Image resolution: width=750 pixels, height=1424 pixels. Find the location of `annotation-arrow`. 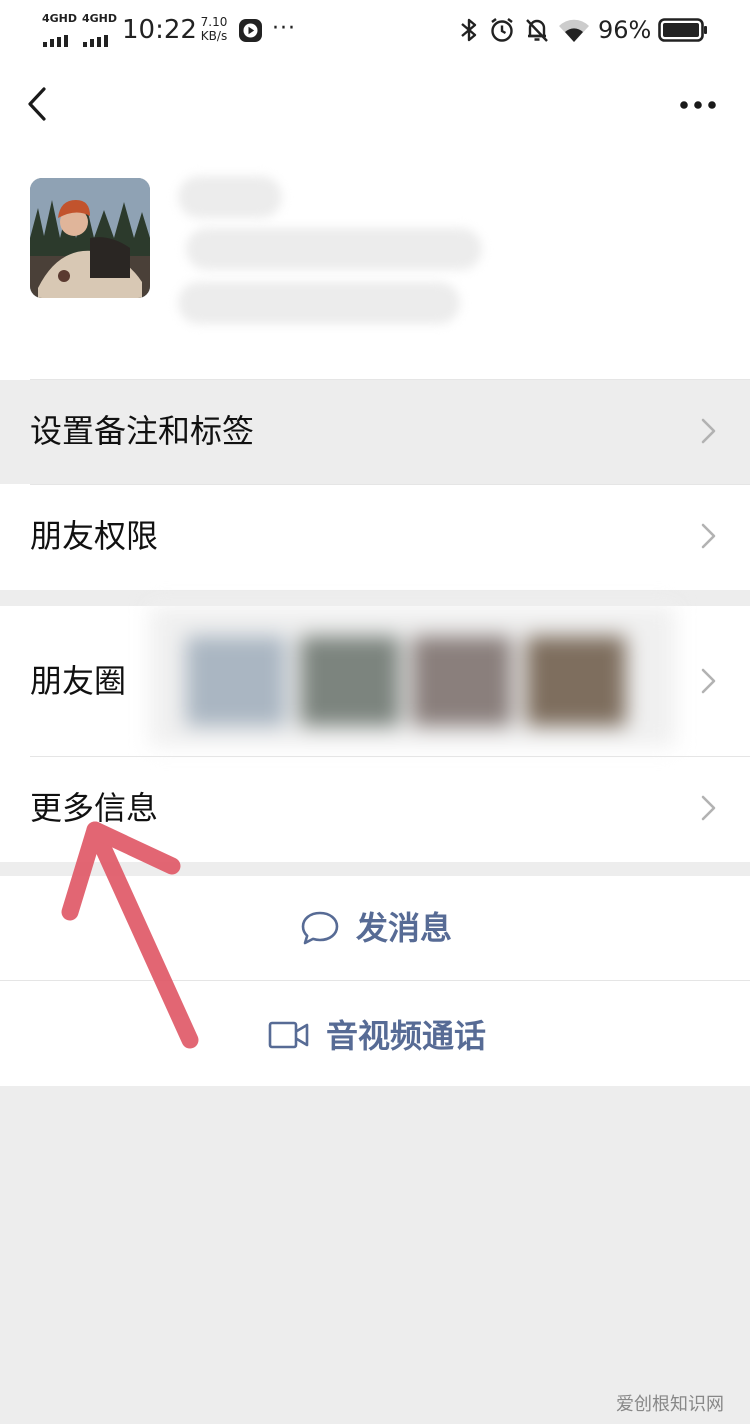

annotation-arrow is located at coordinates (130, 935).